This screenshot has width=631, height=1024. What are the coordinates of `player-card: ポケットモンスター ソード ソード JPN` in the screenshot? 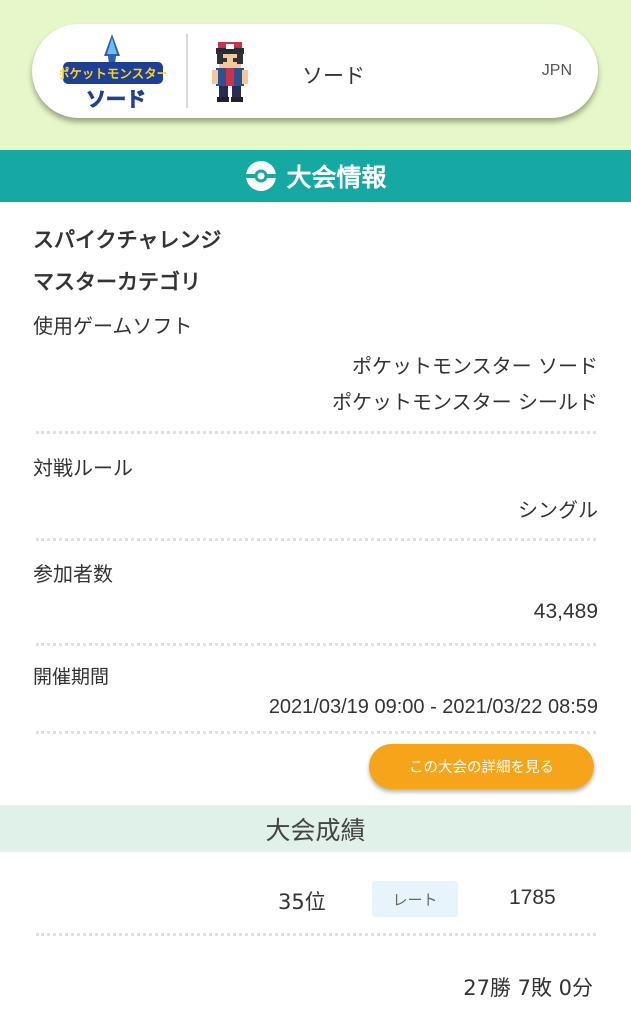 It's located at (315, 71).